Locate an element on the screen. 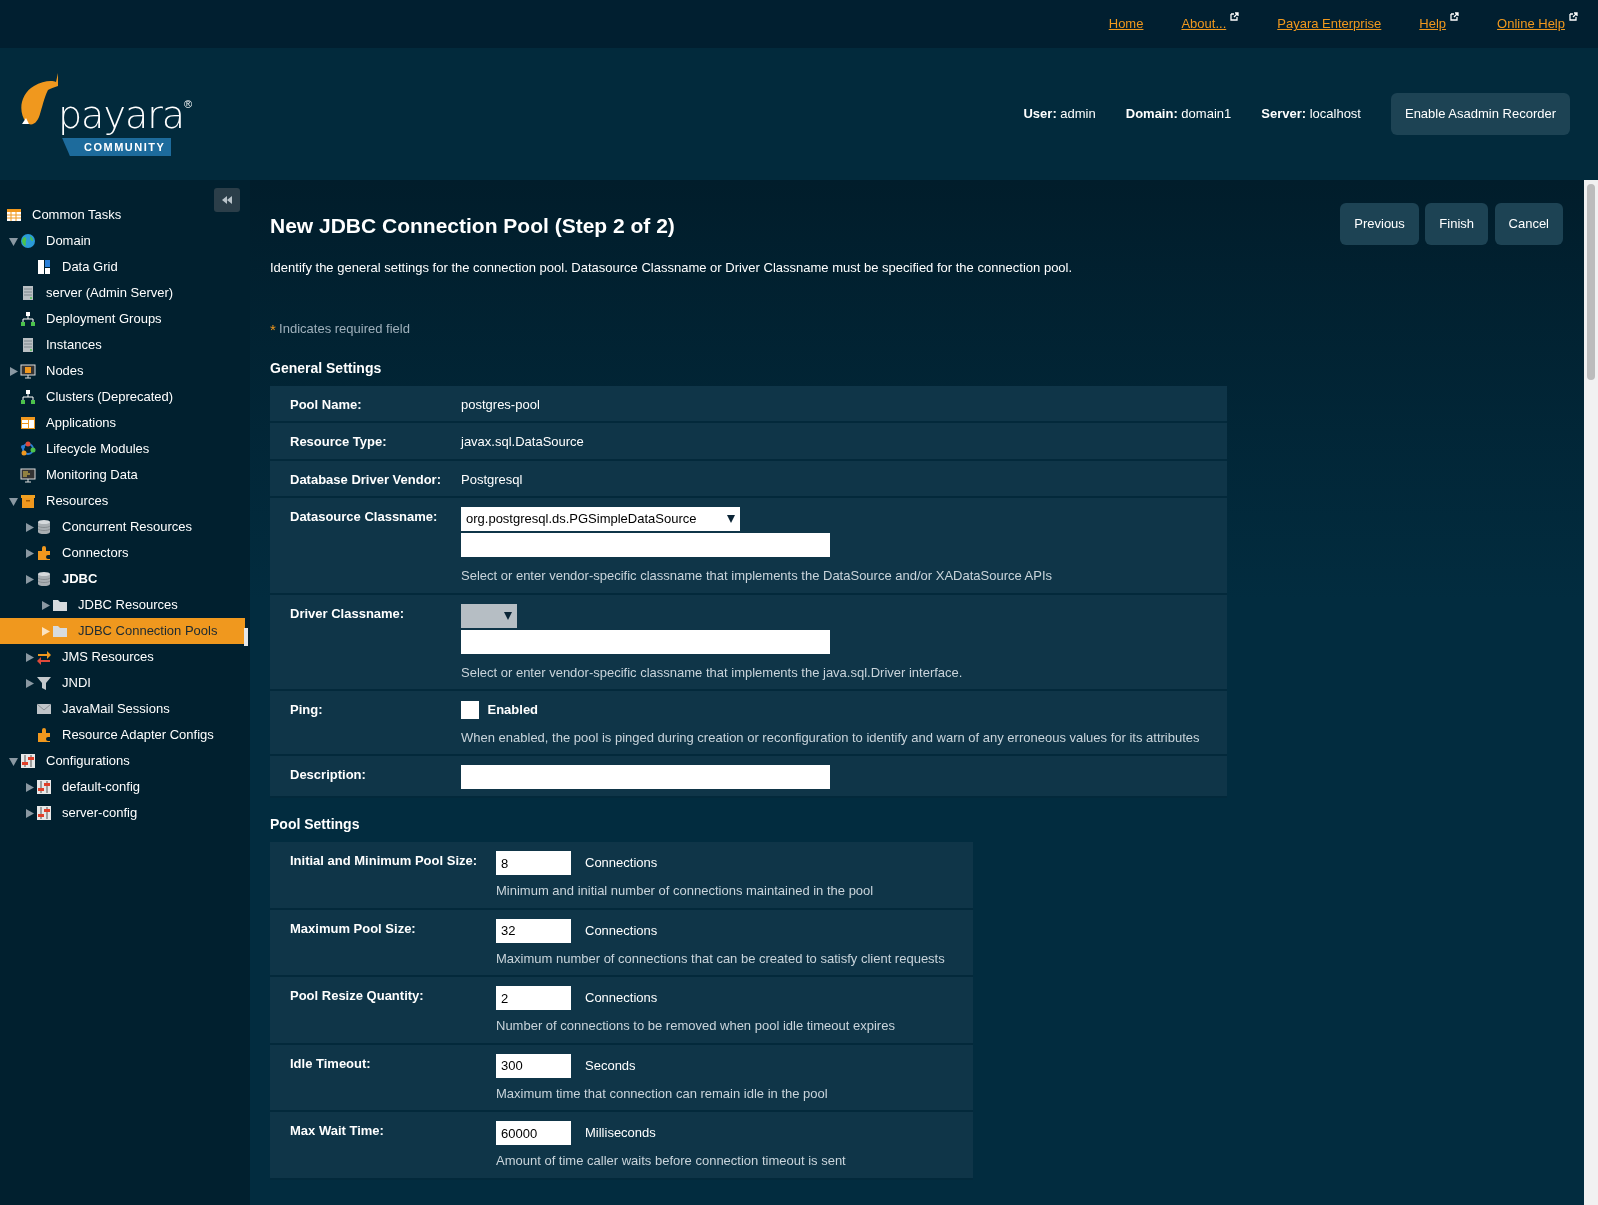  header-link: Online Help is located at coordinates (1531, 24).